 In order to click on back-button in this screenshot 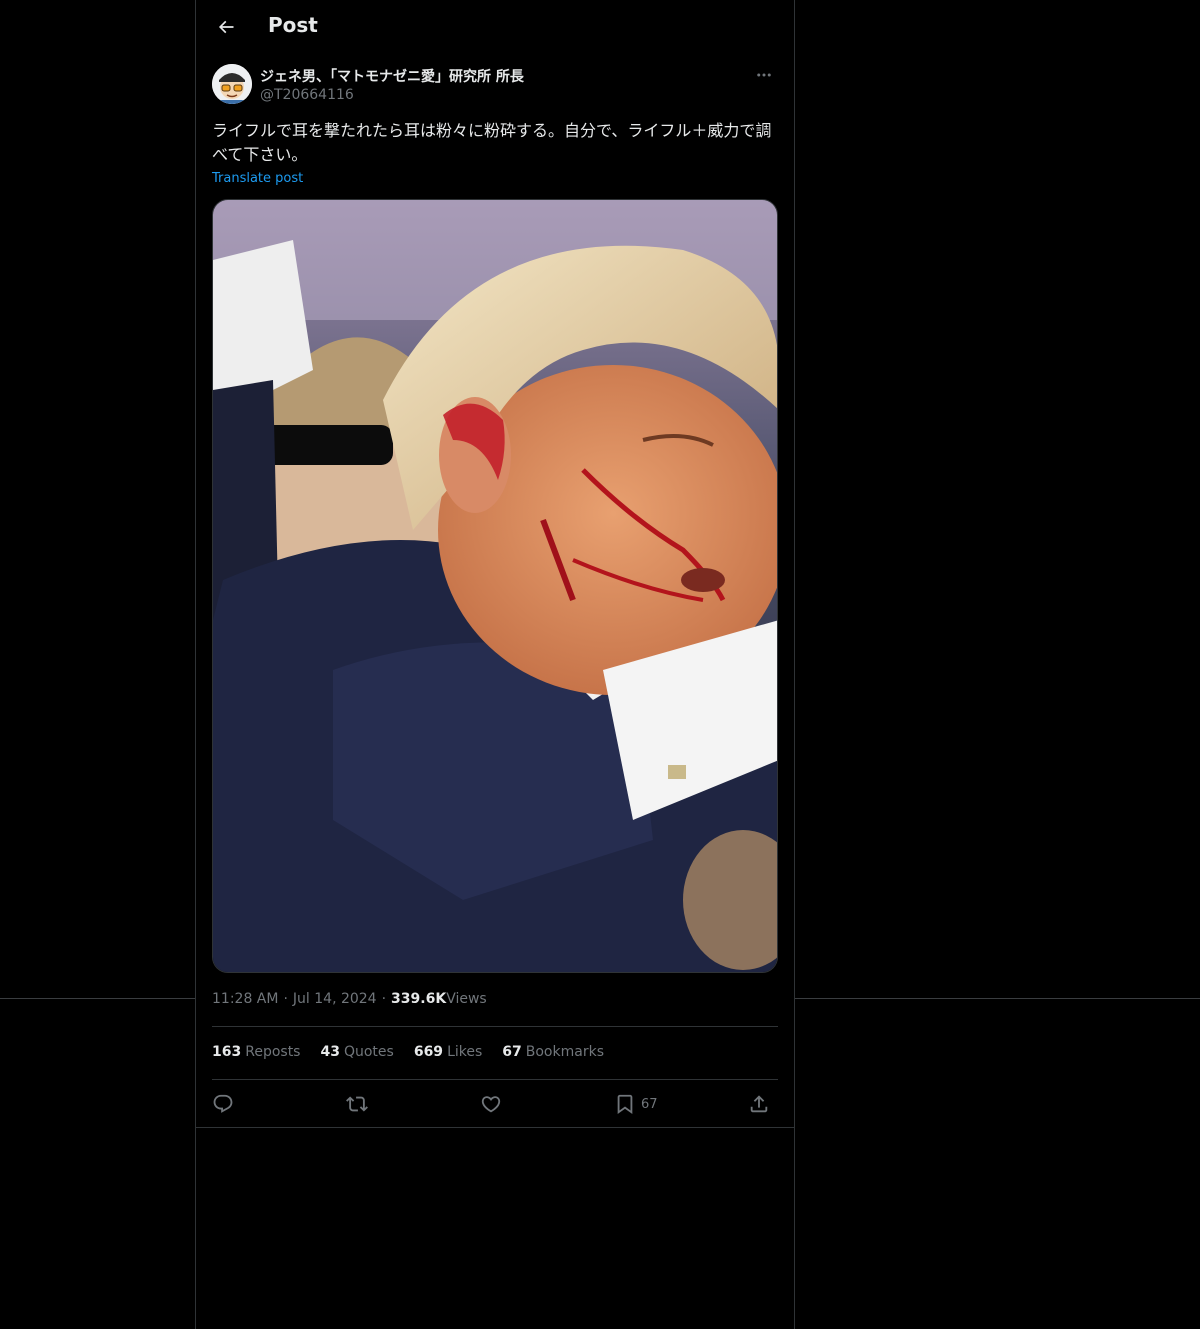, I will do `click(226, 27)`.